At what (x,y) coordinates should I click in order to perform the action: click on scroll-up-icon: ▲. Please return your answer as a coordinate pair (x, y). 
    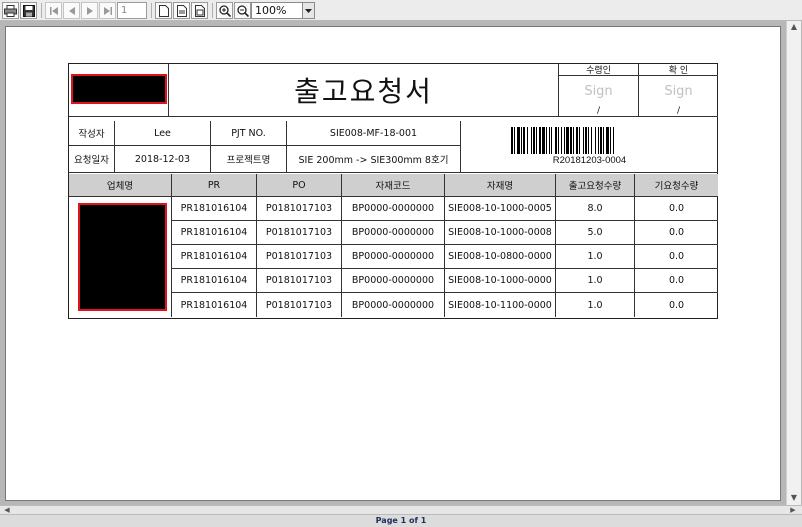
    Looking at the image, I should click on (794, 27).